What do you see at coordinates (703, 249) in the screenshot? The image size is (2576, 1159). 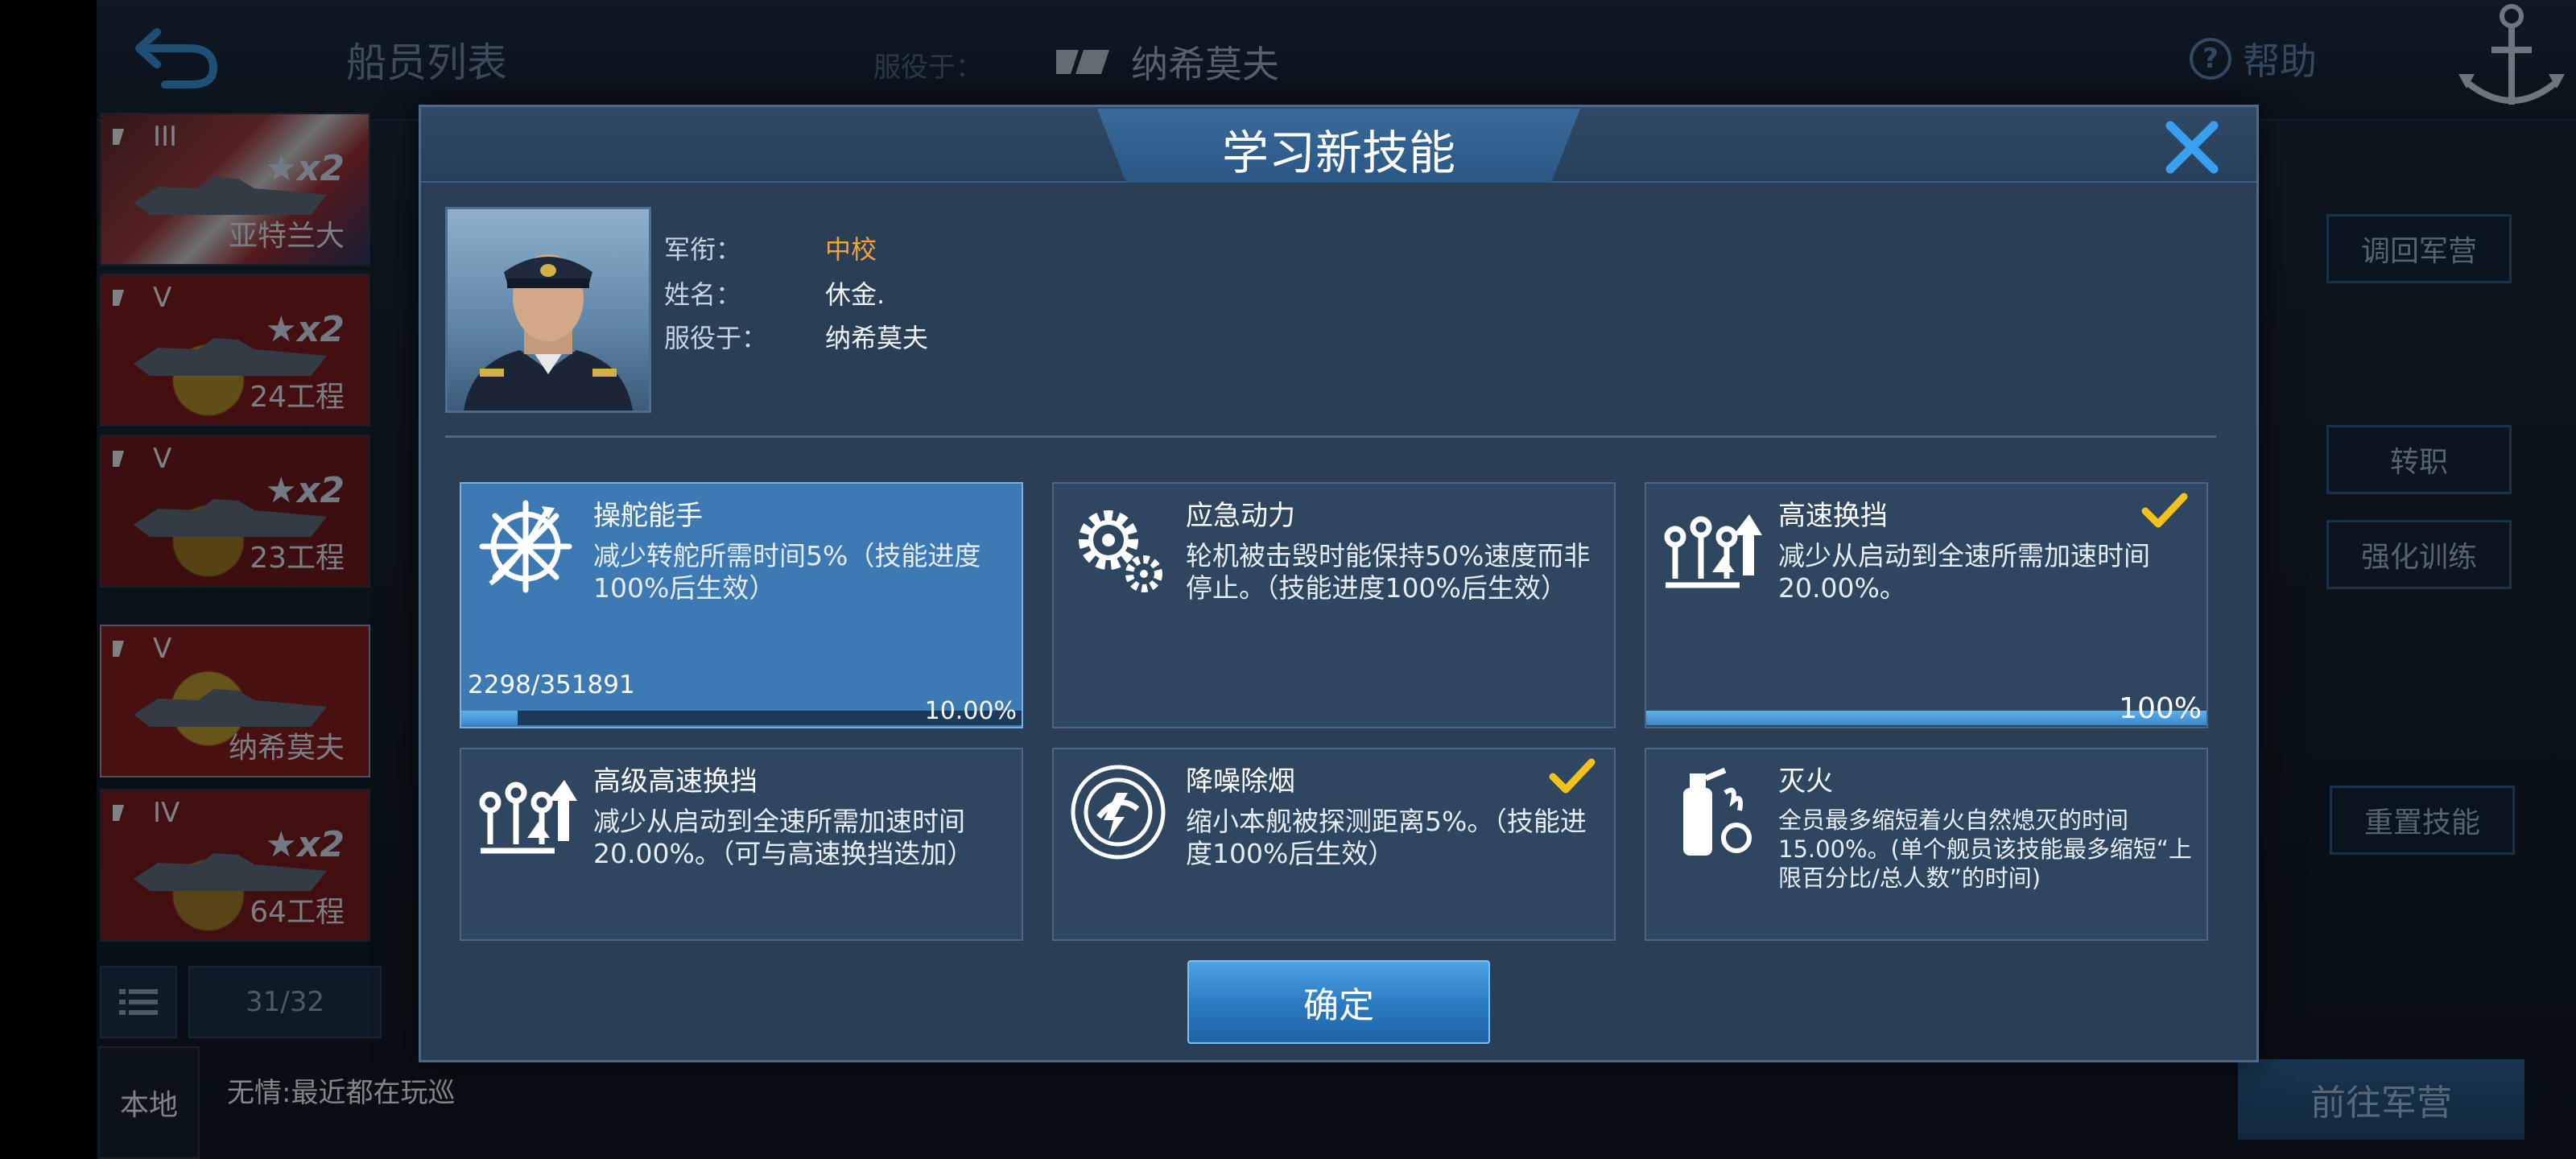 I see `rank-label: 军衔：` at bounding box center [703, 249].